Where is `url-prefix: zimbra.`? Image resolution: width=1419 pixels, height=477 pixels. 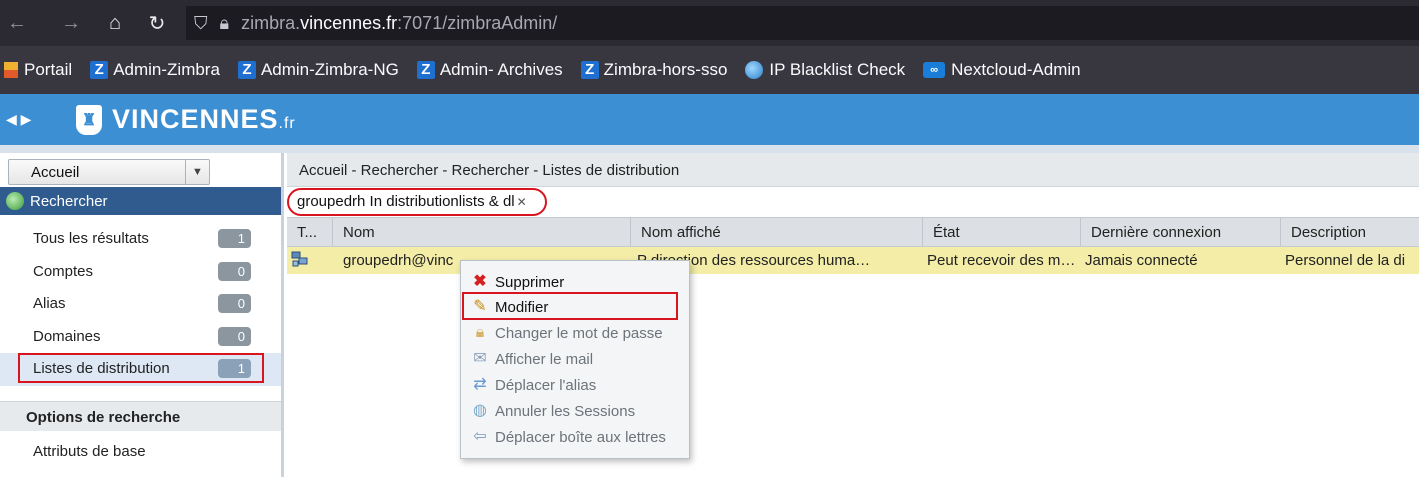 url-prefix: zimbra. is located at coordinates (271, 22).